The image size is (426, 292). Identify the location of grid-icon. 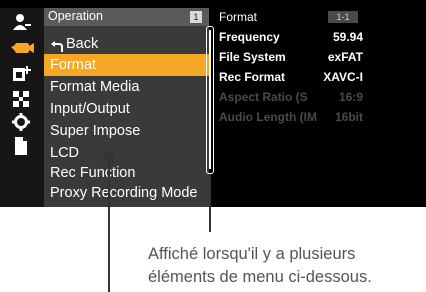
(21, 99).